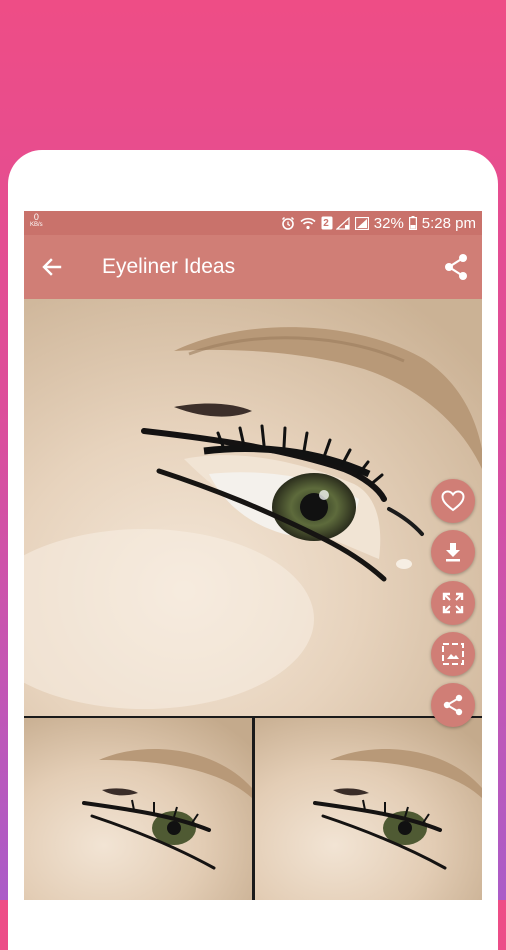 This screenshot has height=950, width=506. I want to click on share-button, so click(456, 267).